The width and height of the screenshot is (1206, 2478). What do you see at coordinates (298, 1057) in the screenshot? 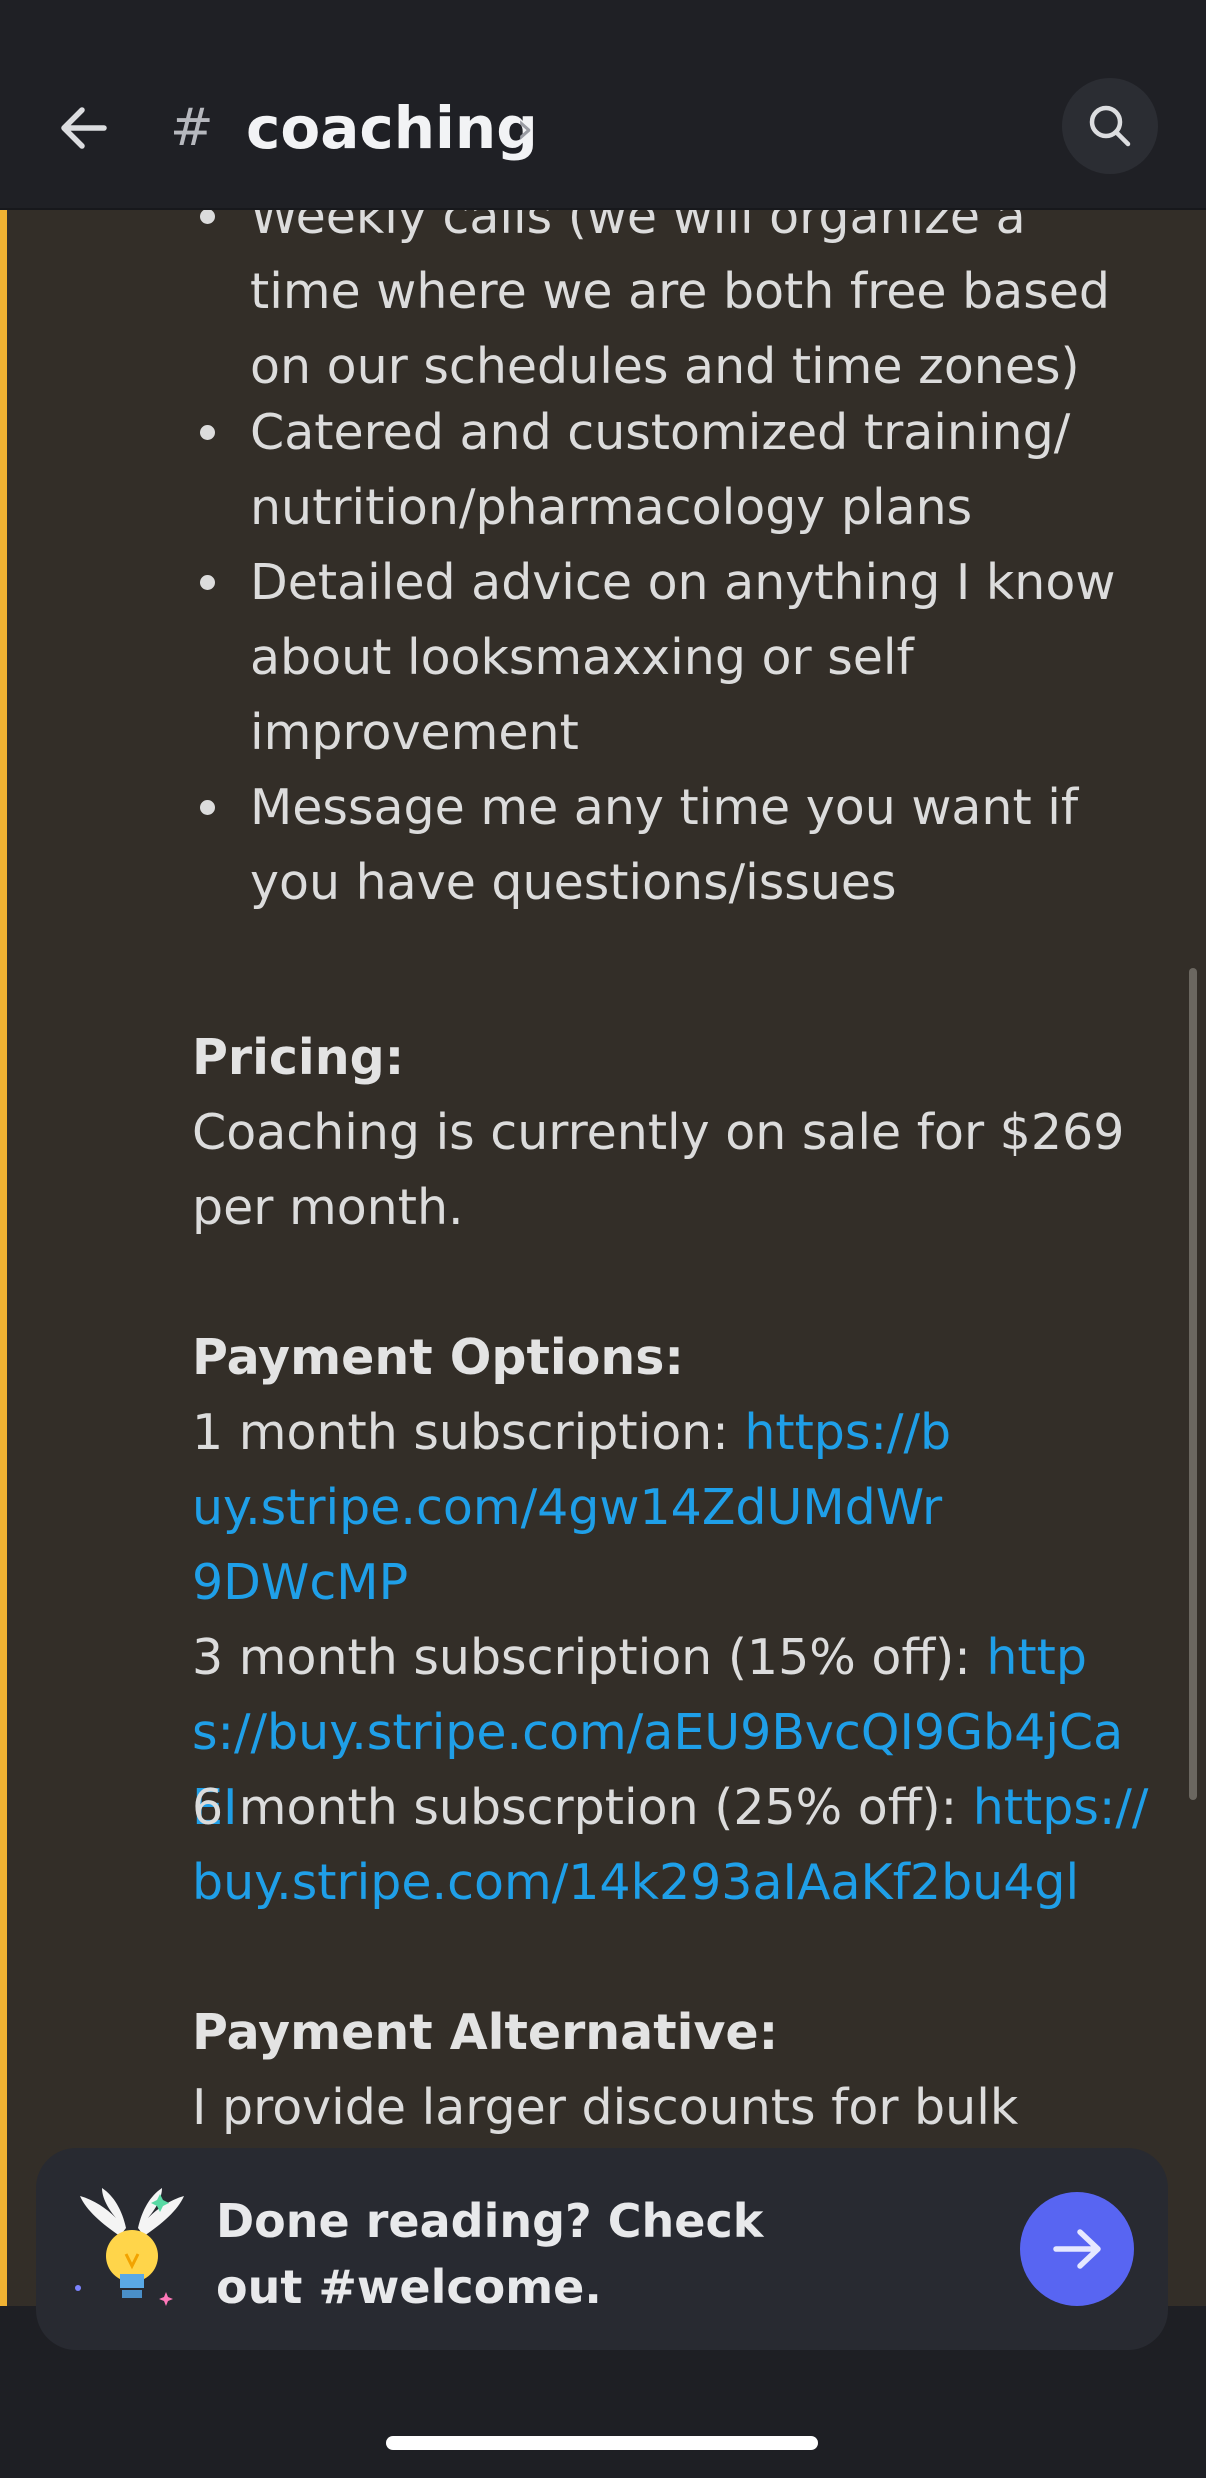
I see `pricing-heading: Pricing:` at bounding box center [298, 1057].